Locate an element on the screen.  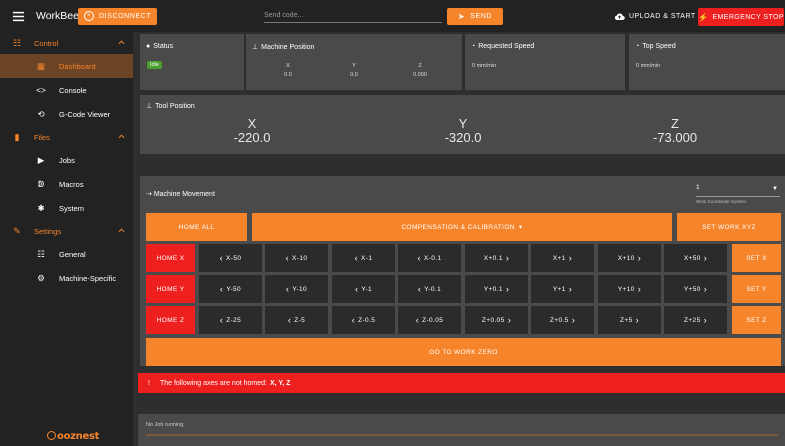
jog-label: Z-5 is located at coordinates (300, 320).